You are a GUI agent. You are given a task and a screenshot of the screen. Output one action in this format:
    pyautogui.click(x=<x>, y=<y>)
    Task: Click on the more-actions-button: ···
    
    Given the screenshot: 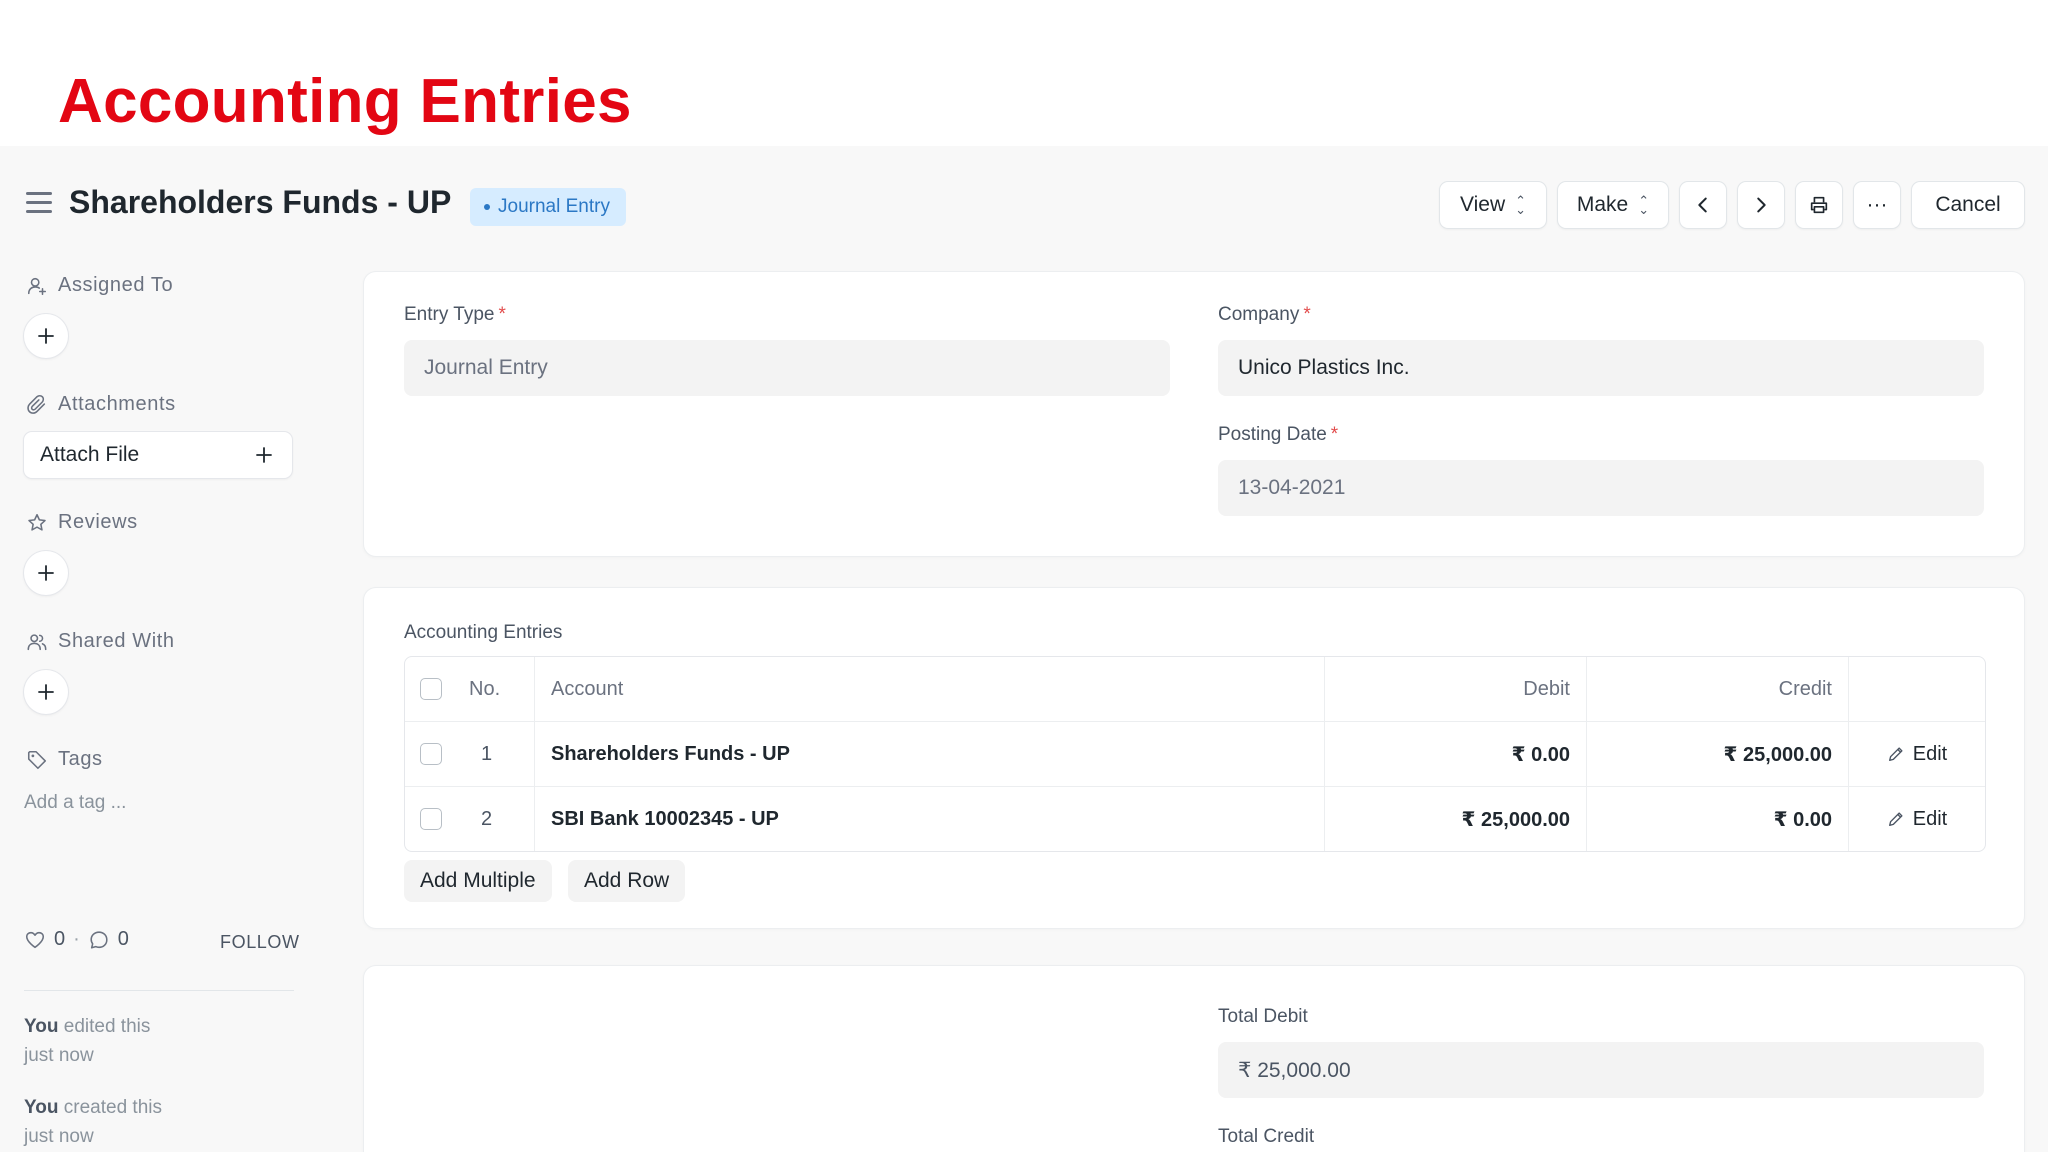 What is the action you would take?
    pyautogui.click(x=1877, y=205)
    